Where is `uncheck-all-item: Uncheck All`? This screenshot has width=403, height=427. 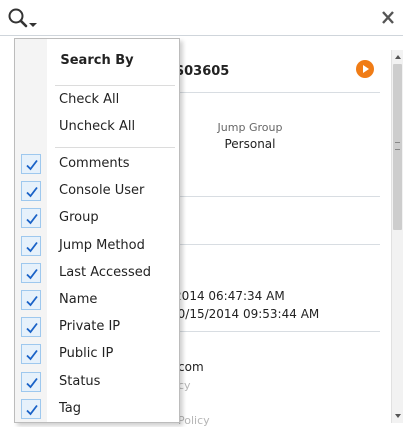
uncheck-all-item: Uncheck All is located at coordinates (97, 127).